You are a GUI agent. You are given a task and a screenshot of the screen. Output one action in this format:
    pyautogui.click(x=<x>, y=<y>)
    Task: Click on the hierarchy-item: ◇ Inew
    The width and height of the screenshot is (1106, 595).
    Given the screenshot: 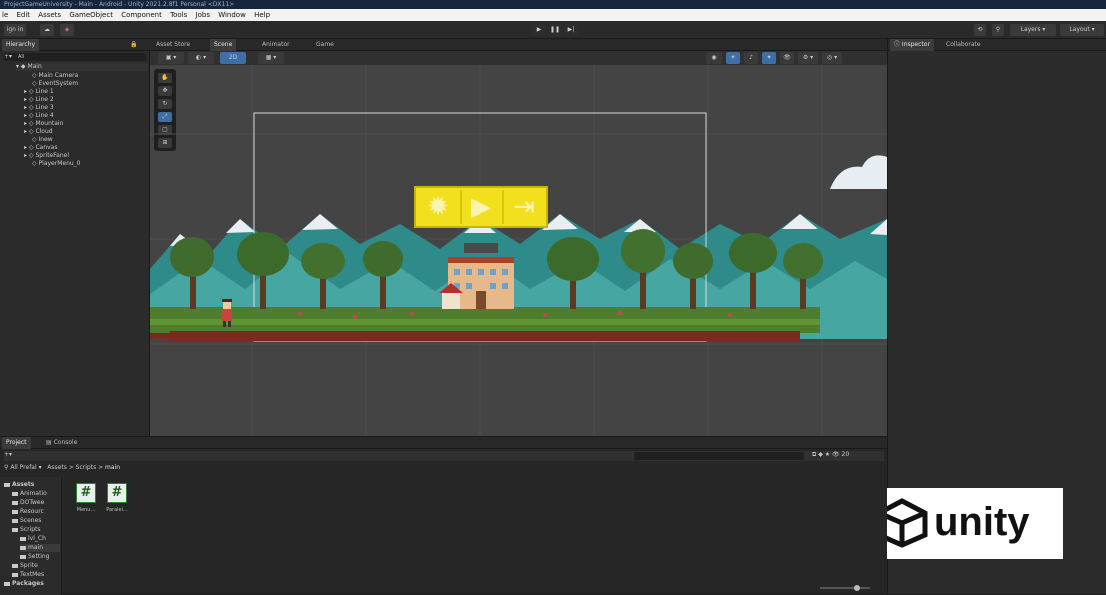 What is the action you would take?
    pyautogui.click(x=42, y=140)
    